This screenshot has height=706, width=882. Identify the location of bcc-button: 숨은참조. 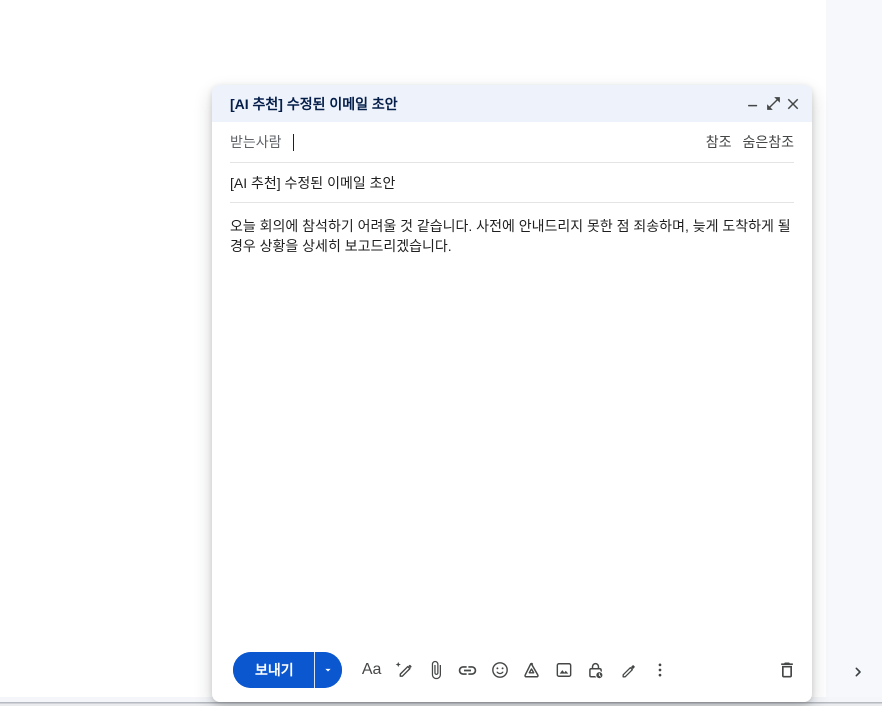
(768, 142).